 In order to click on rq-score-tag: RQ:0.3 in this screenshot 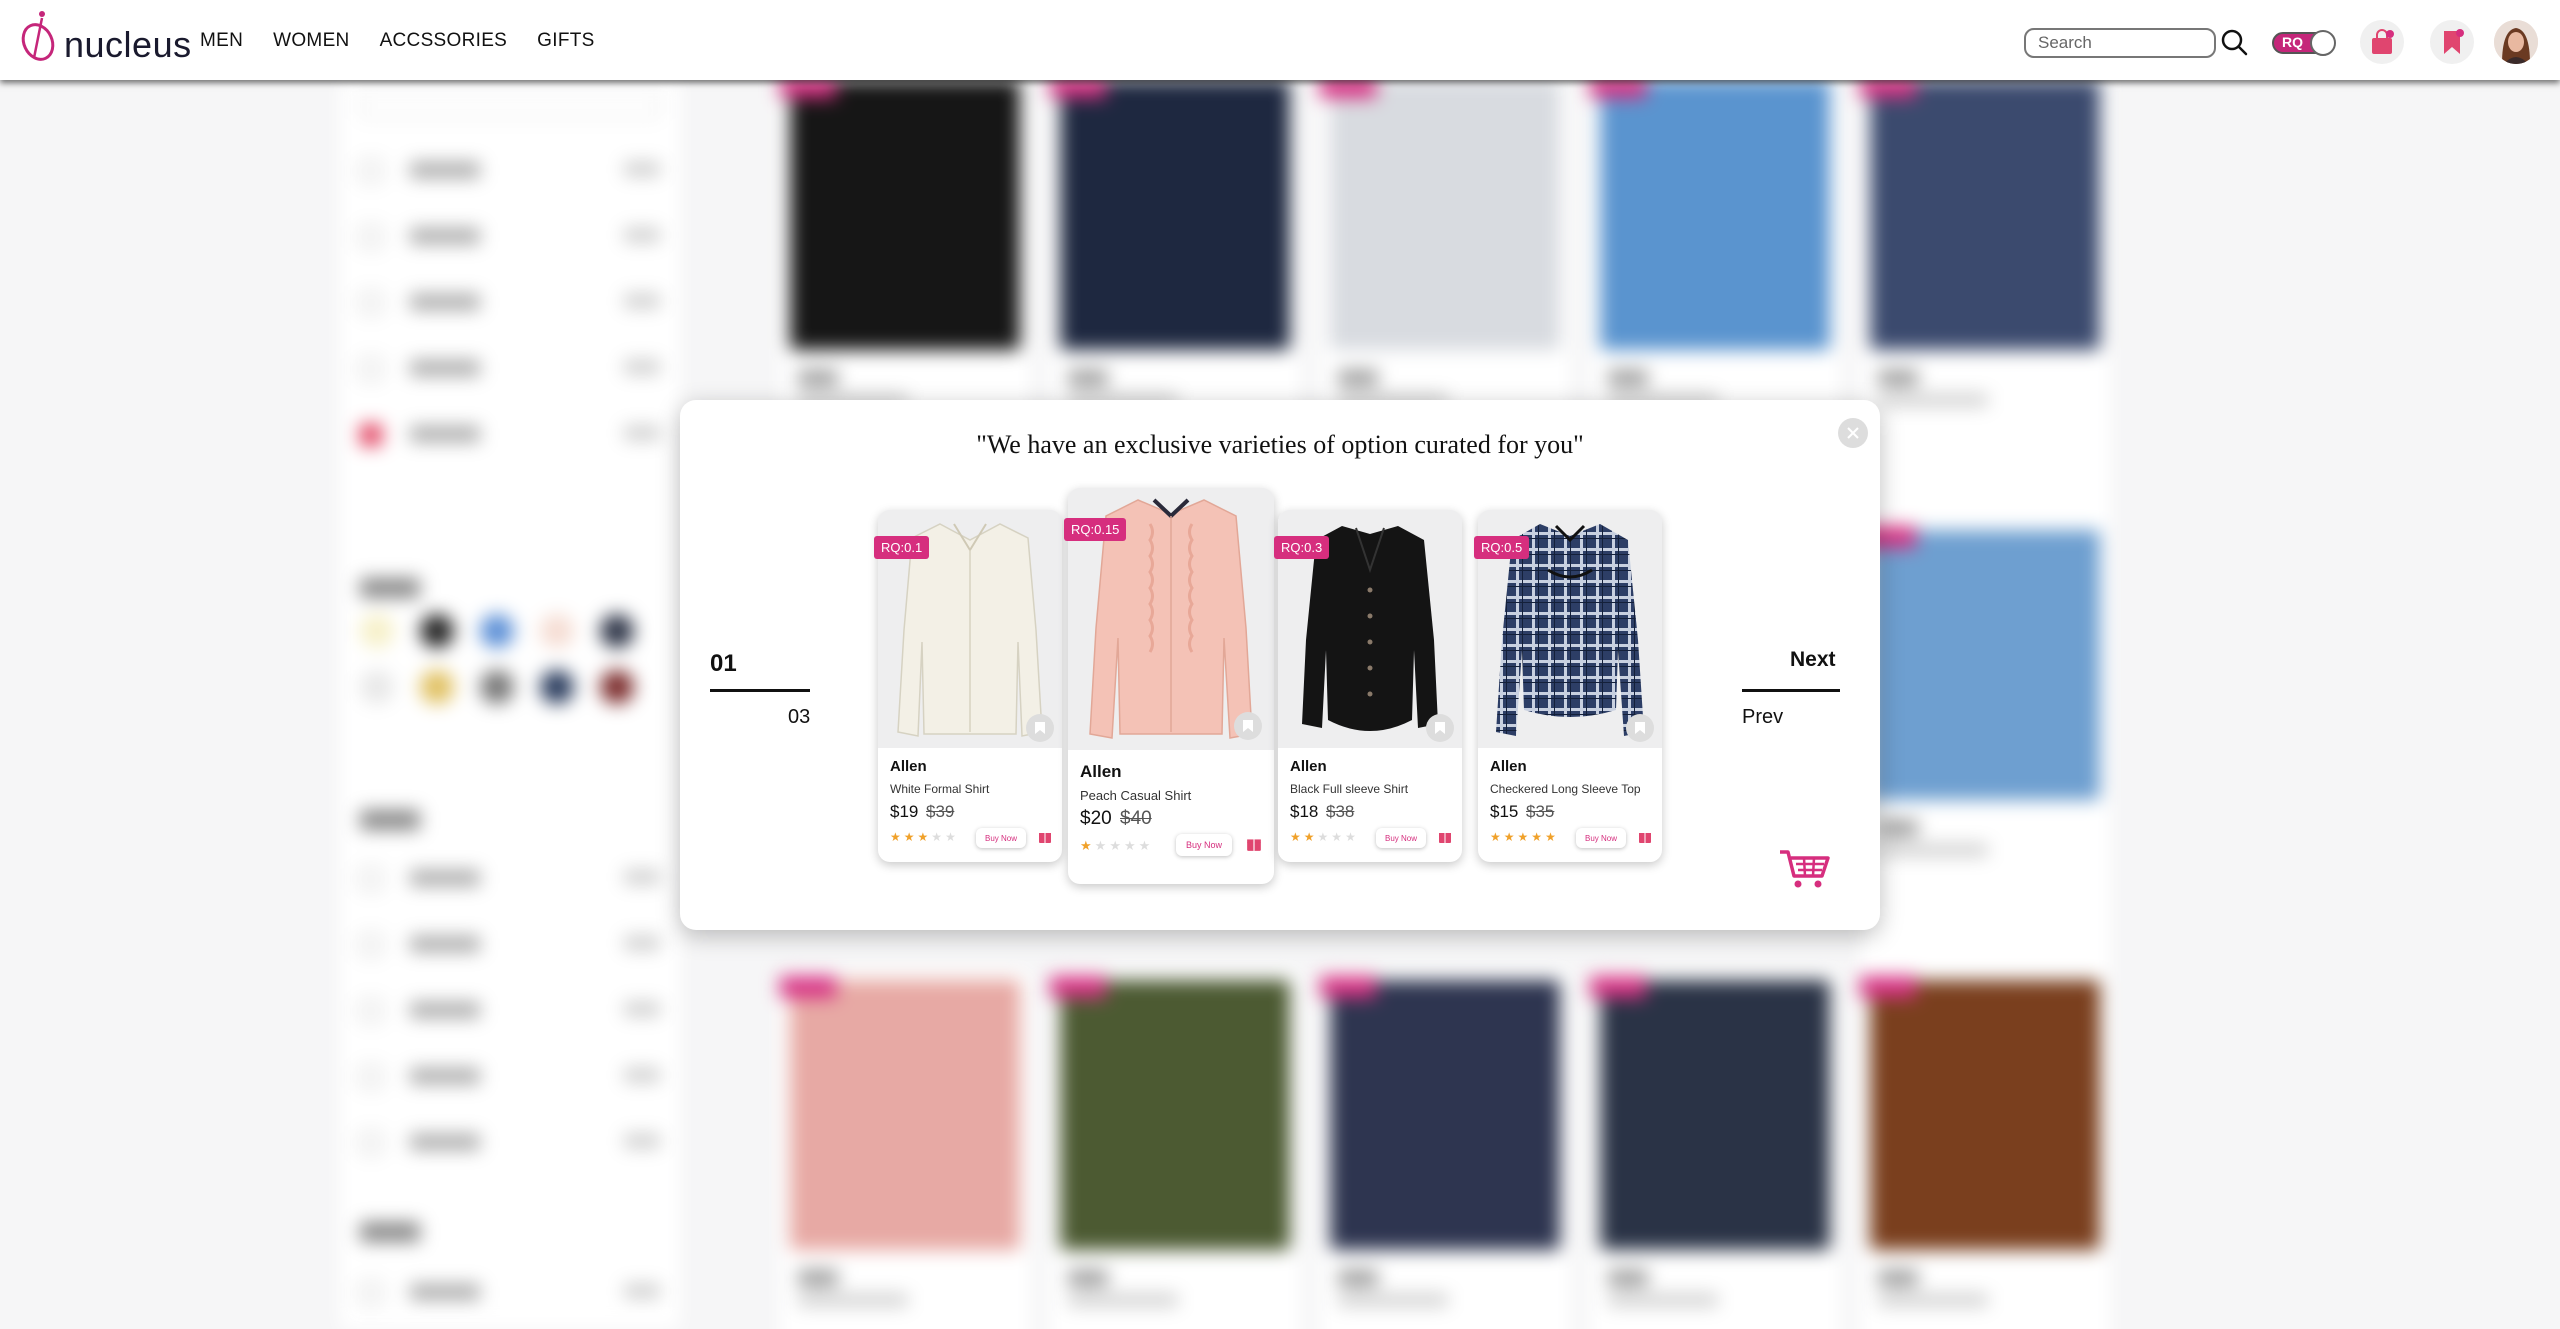, I will do `click(1302, 547)`.